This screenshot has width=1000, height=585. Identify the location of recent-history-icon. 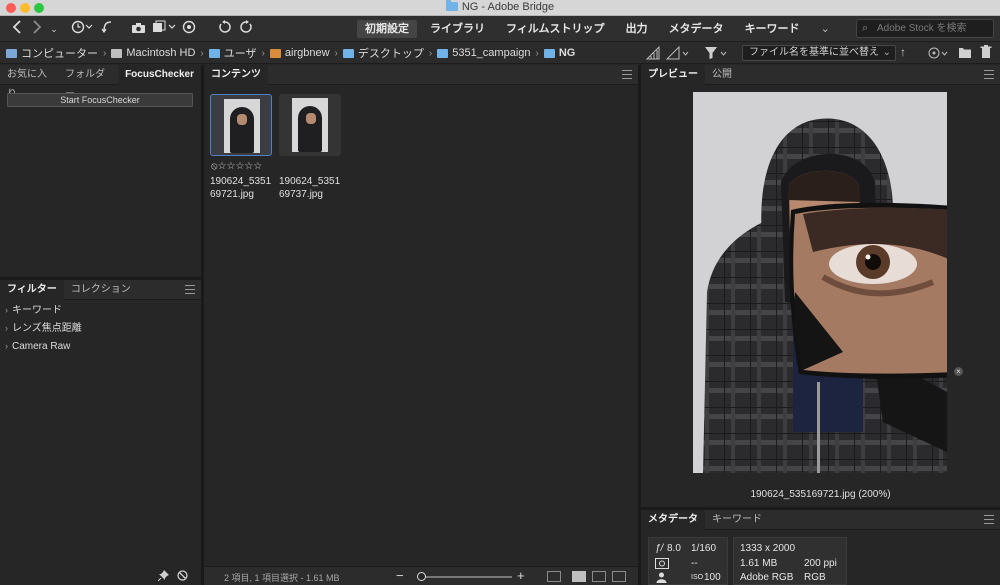
(82, 29).